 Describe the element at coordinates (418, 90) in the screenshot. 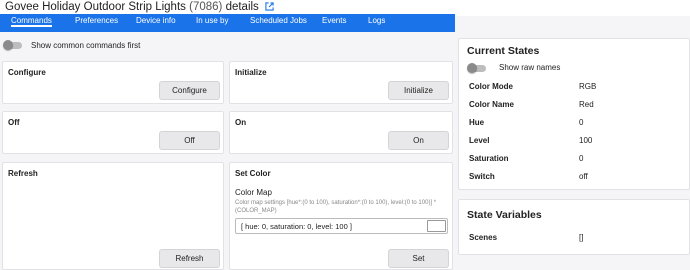

I see `initialize-button: Initialize` at that location.